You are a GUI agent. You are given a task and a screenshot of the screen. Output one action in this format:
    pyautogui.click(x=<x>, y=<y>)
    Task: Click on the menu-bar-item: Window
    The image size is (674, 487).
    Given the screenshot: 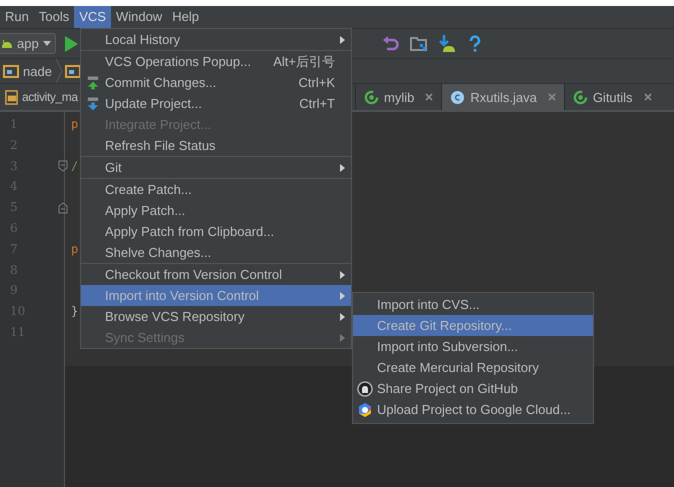 What is the action you would take?
    pyautogui.click(x=139, y=17)
    